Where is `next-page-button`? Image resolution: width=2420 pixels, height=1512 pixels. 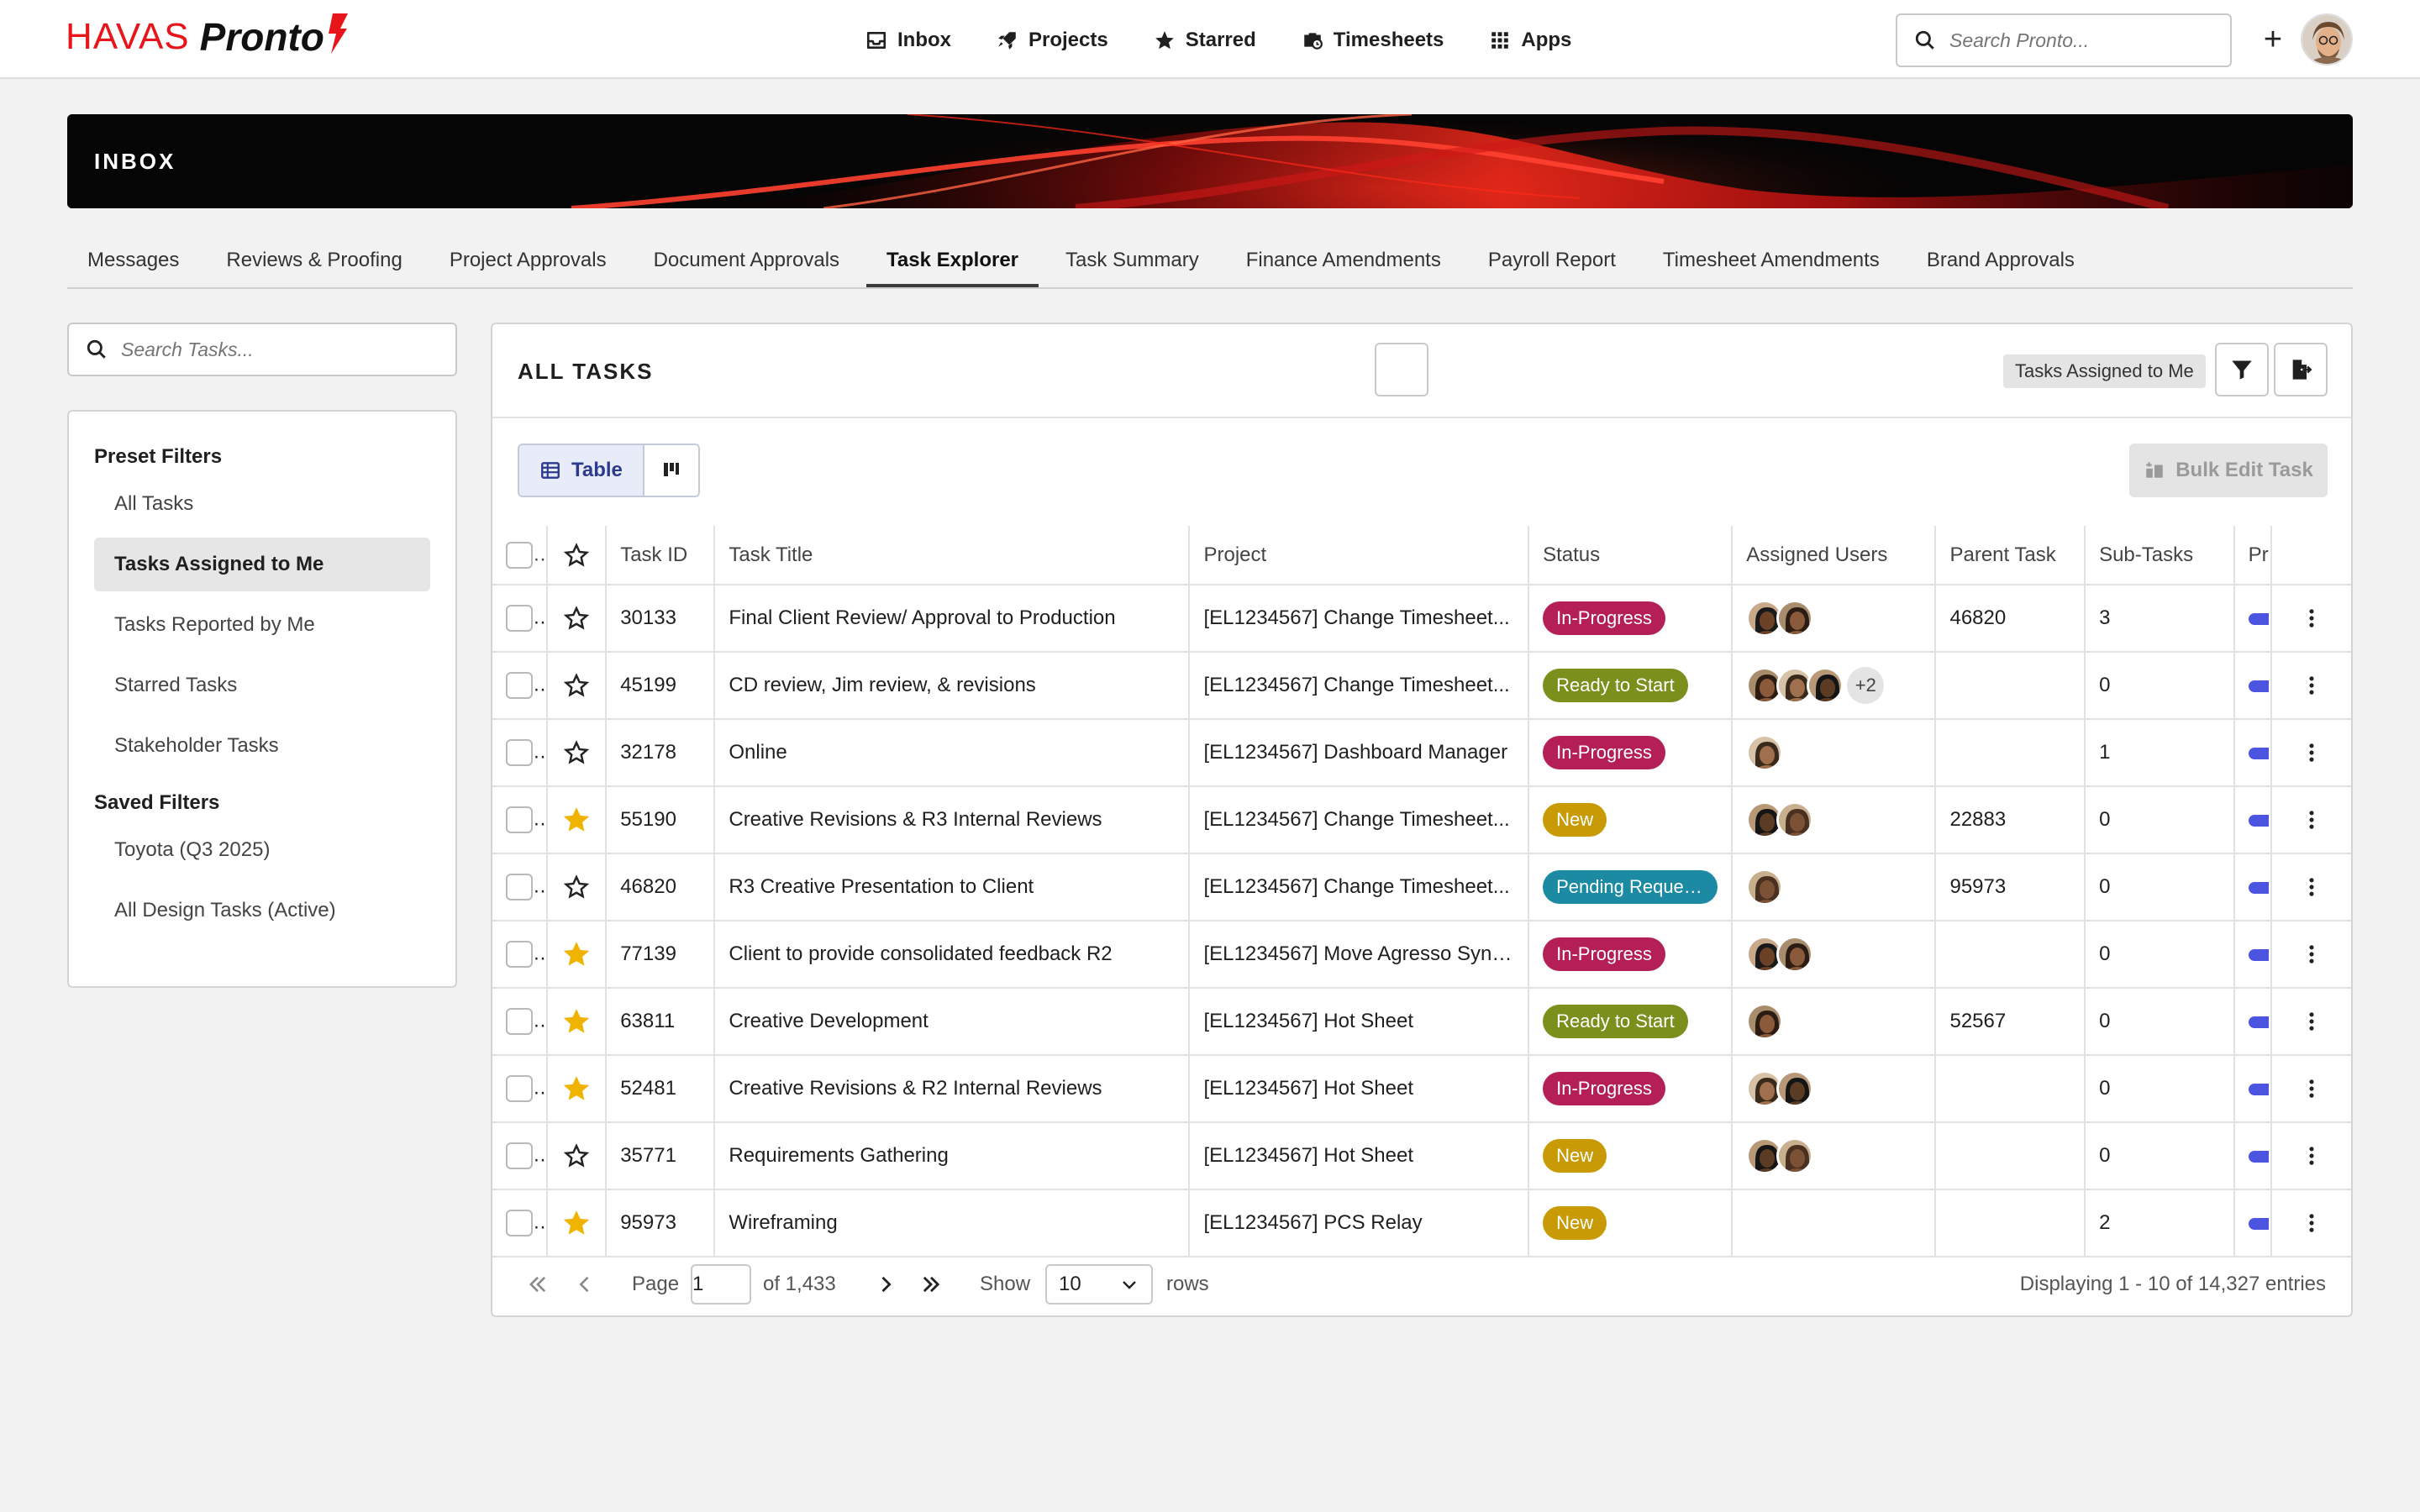 next-page-button is located at coordinates (885, 1284).